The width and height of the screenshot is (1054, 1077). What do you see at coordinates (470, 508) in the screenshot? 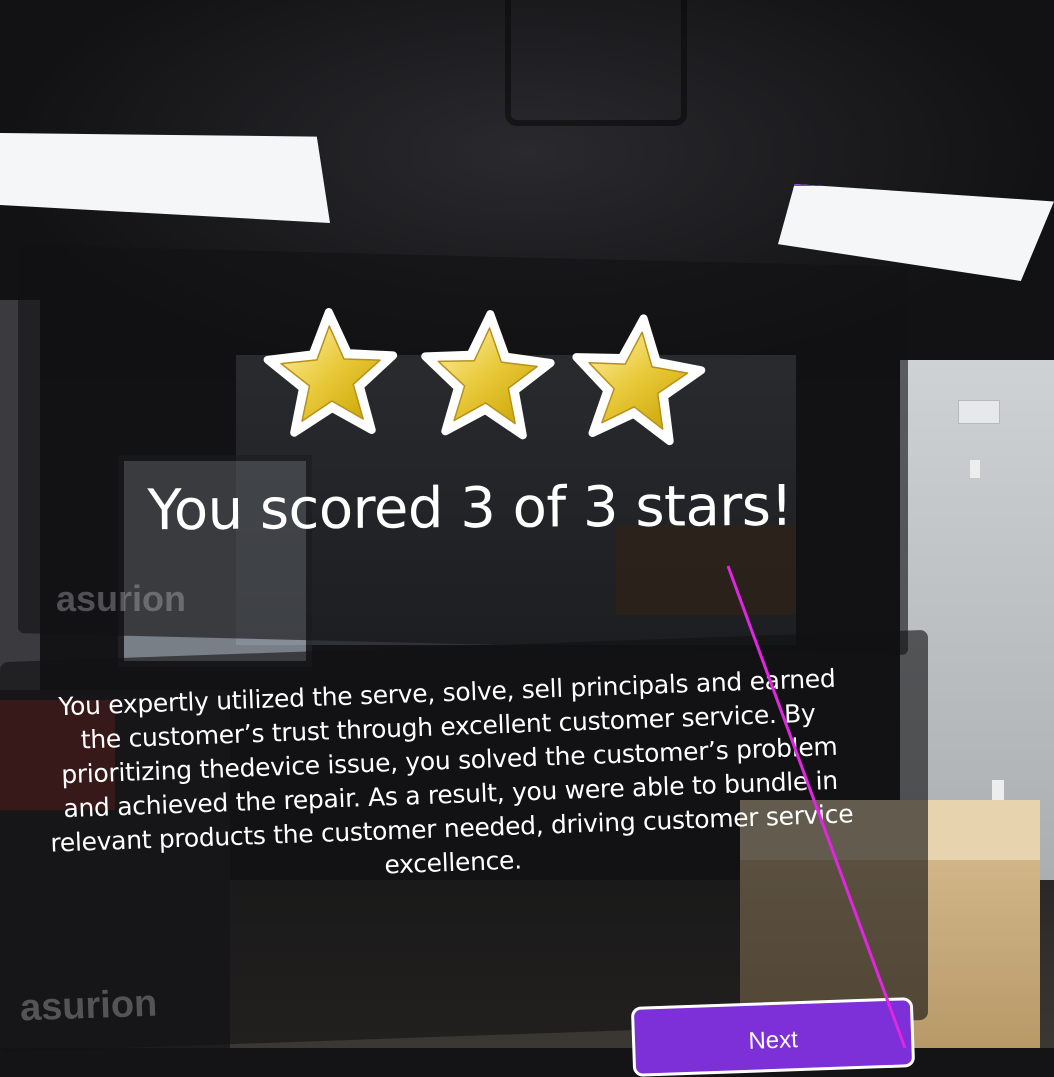
I see `score-title: You scored 3 of 3 stars!` at bounding box center [470, 508].